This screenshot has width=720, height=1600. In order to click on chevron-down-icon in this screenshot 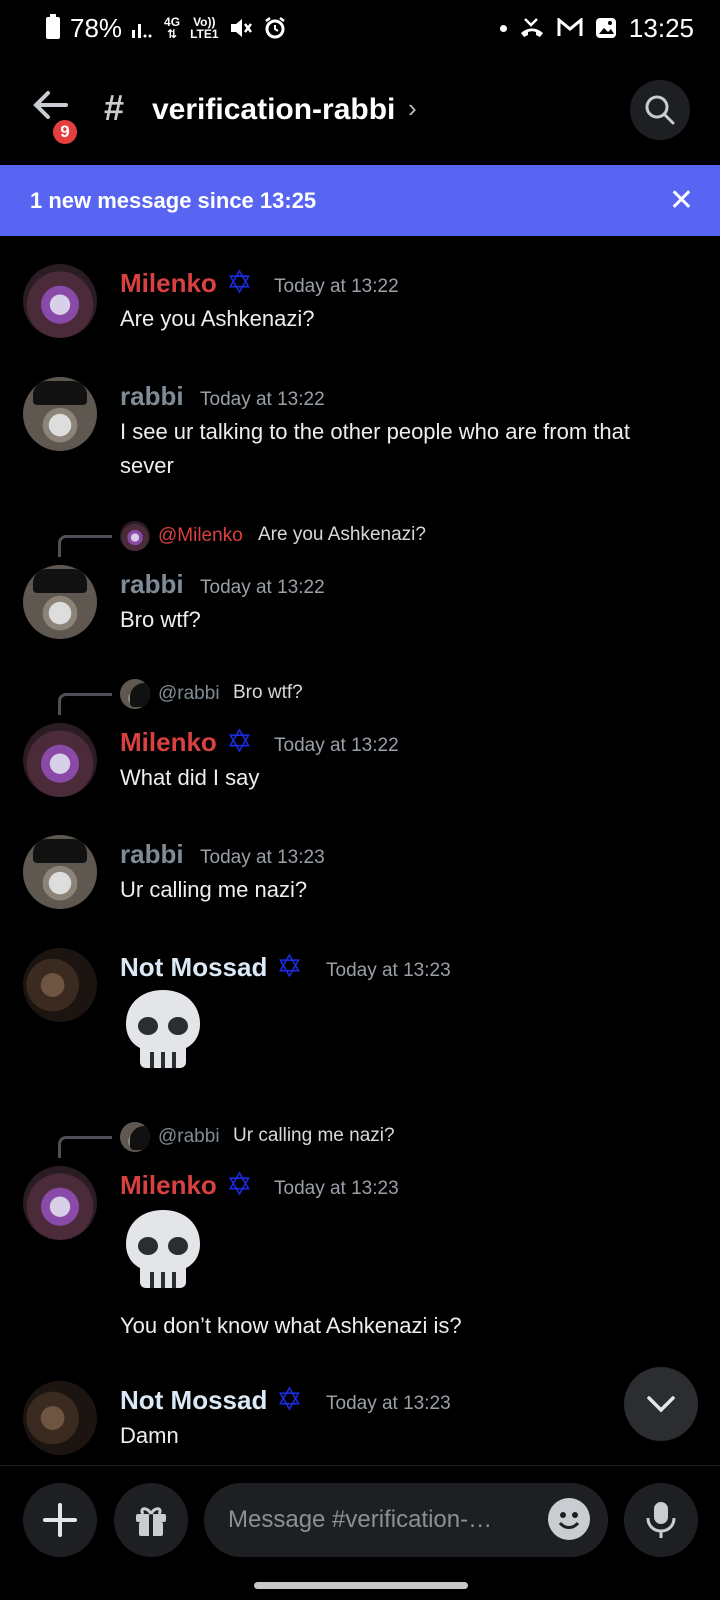, I will do `click(661, 1404)`.